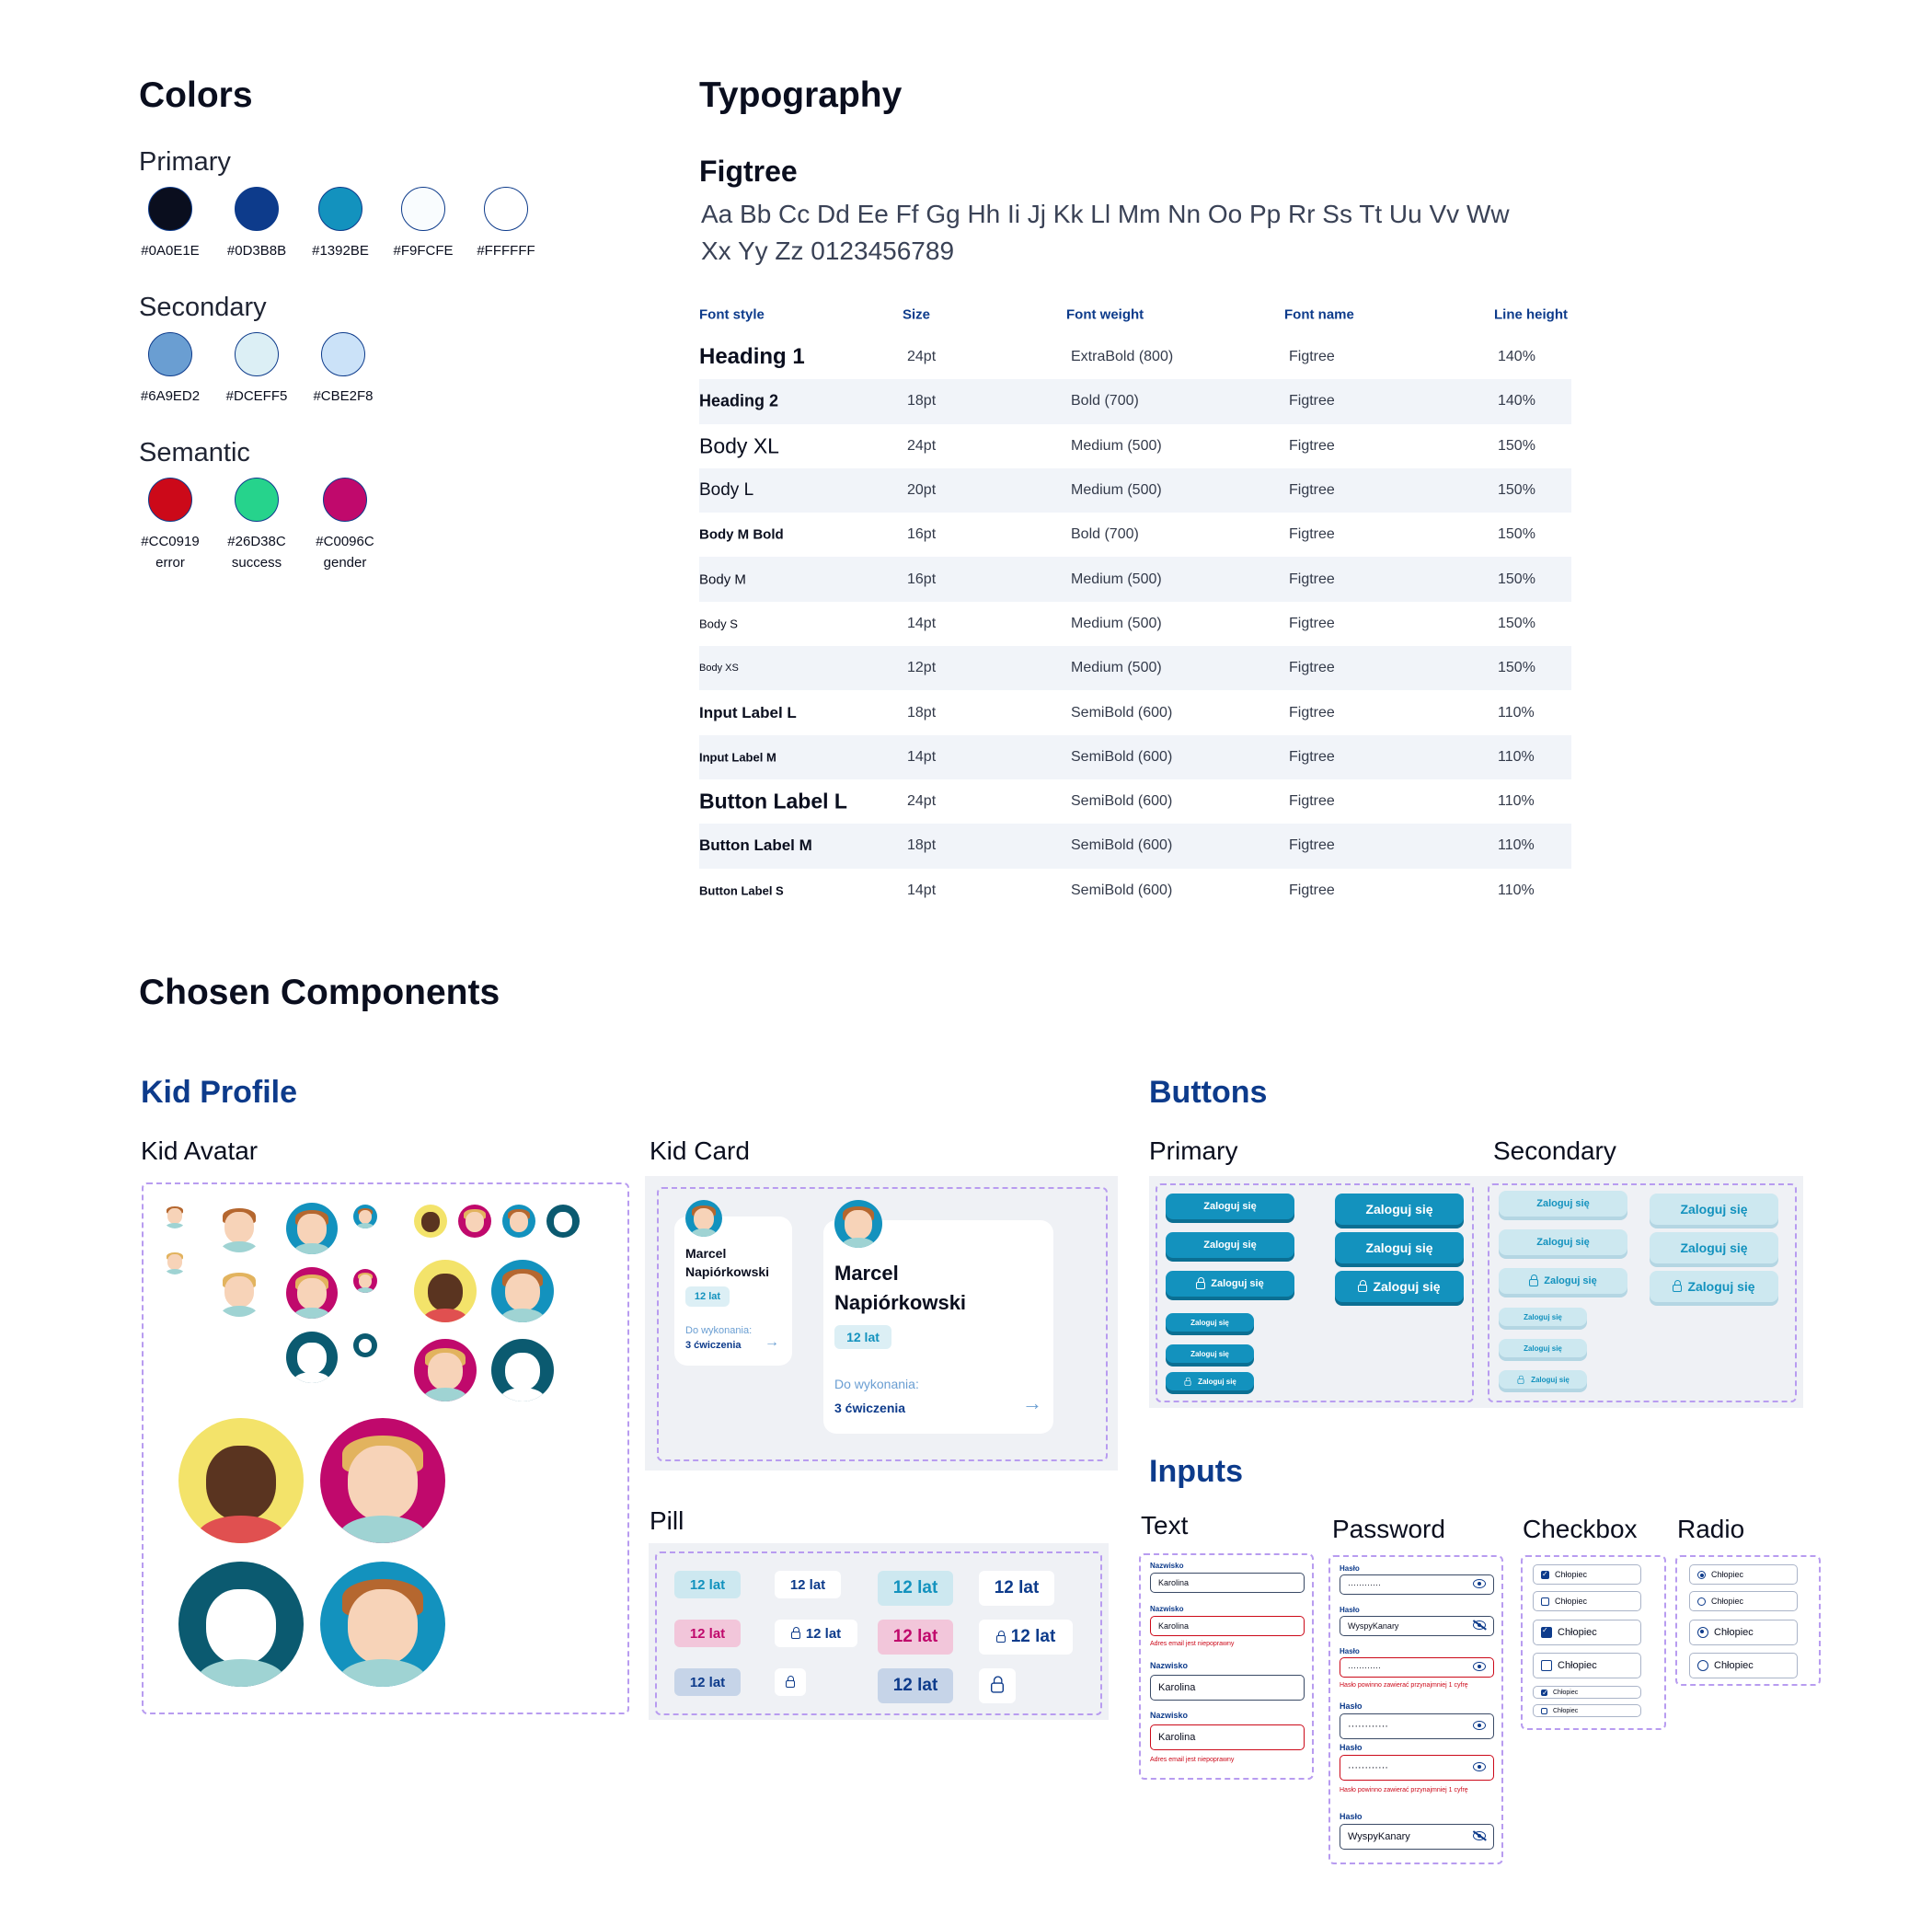 The image size is (1932, 1926). I want to click on lh-cell: 150%, so click(1516, 623).